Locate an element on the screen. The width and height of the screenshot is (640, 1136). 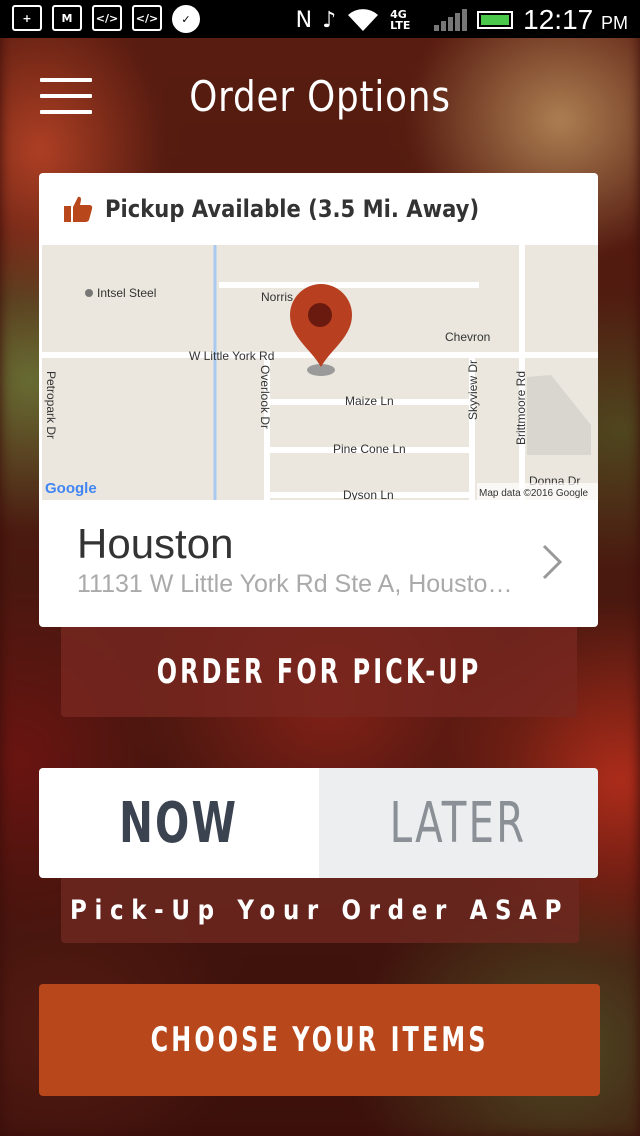
battery-icon is located at coordinates (495, 20).